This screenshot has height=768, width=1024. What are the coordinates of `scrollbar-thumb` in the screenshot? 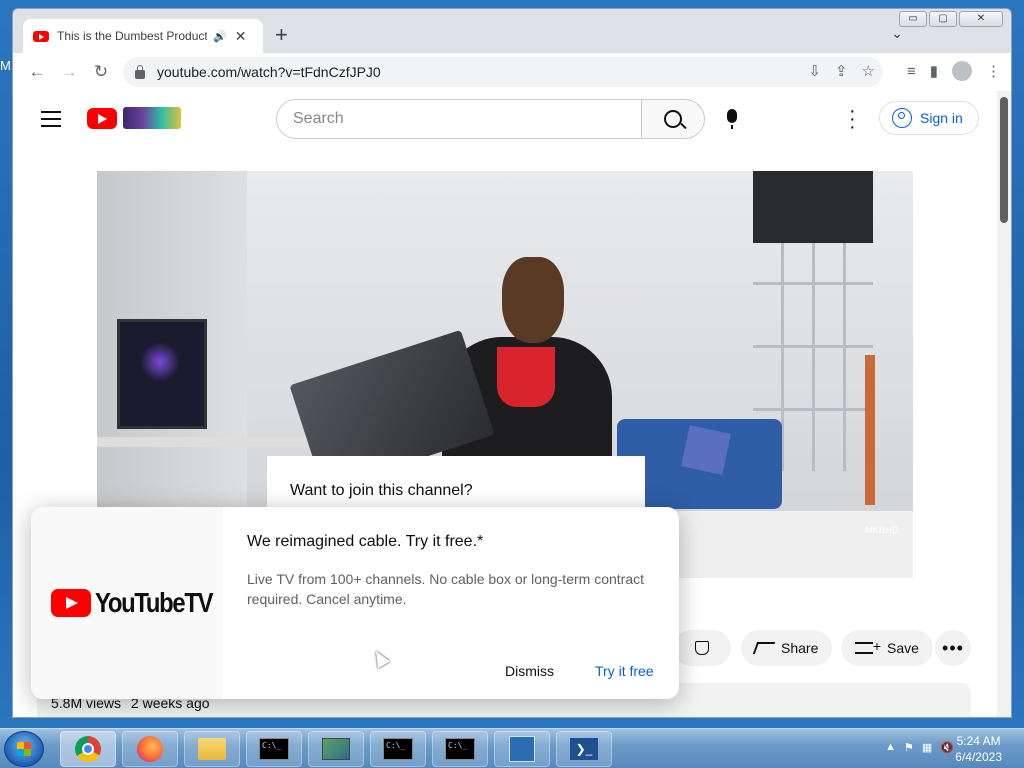 It's located at (1004, 160).